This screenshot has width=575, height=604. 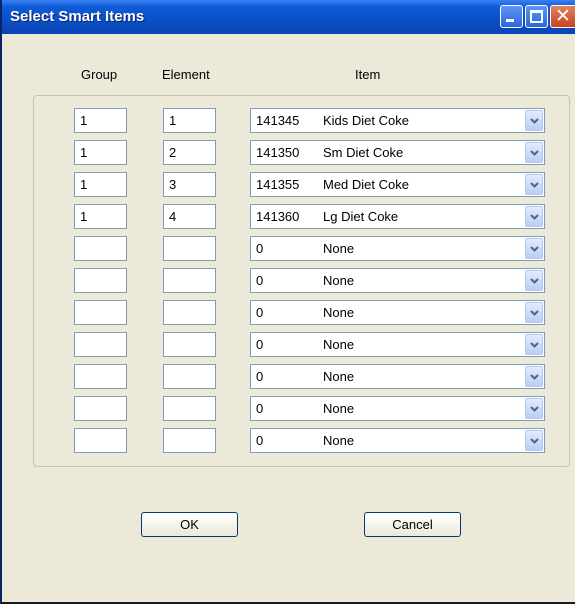 I want to click on item-dropdown: 141345 Kids Diet Coke, so click(x=397, y=120).